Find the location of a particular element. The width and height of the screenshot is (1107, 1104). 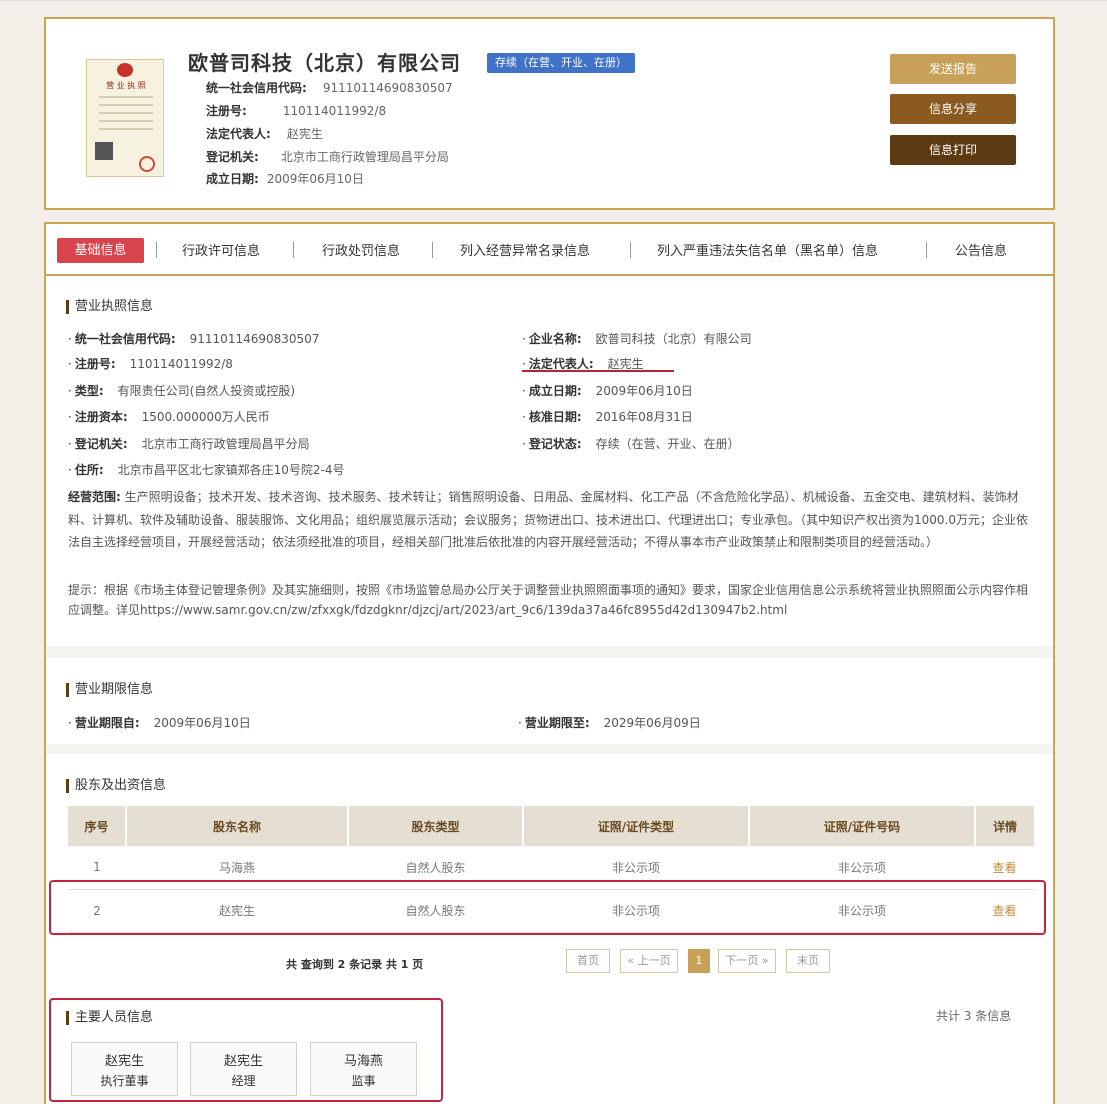

field-company-name: · 企业名称: 欧普司科技（北京）有限公司 is located at coordinates (637, 339).